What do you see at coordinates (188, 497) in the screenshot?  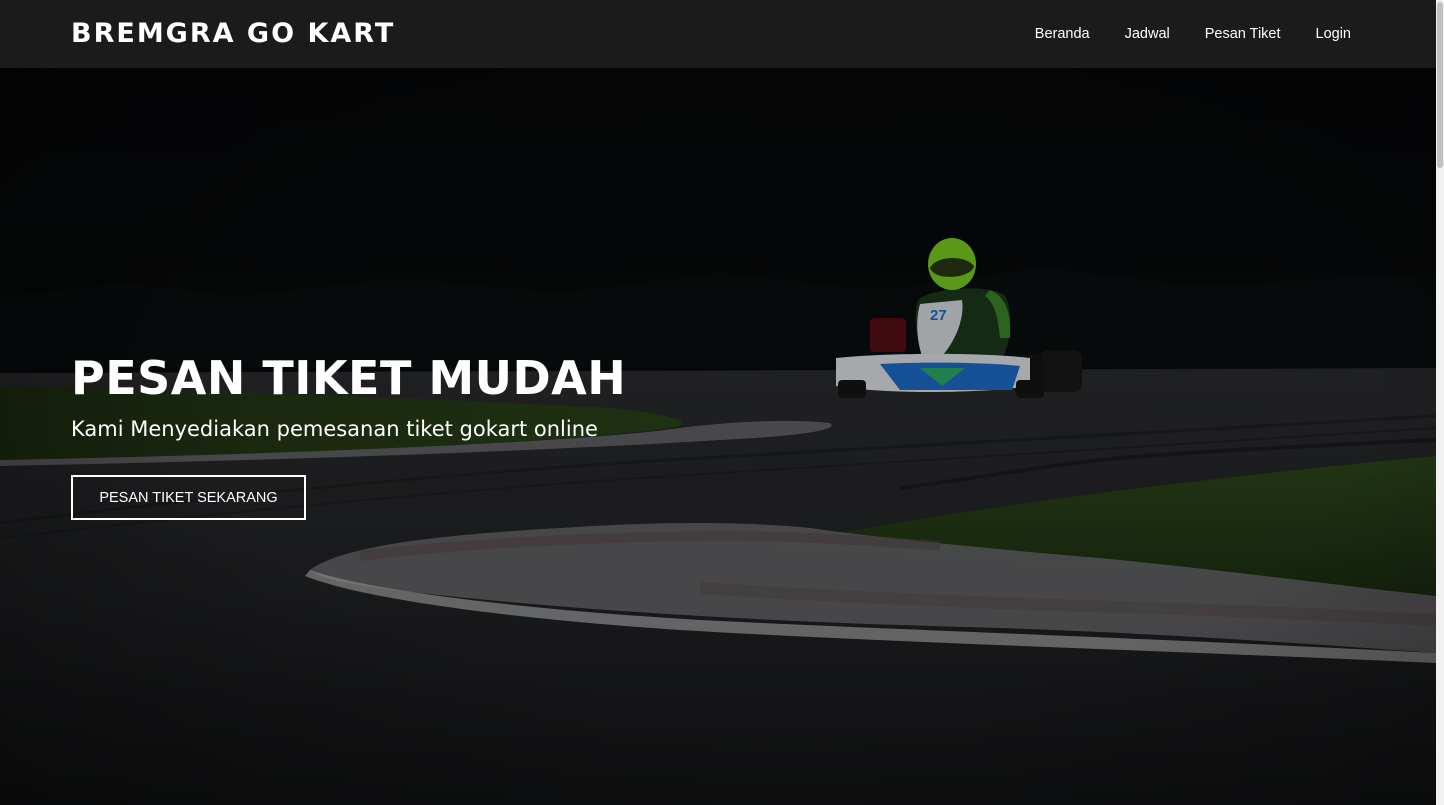 I see `book-ticket-button: PESAN TIKET SEKARANG` at bounding box center [188, 497].